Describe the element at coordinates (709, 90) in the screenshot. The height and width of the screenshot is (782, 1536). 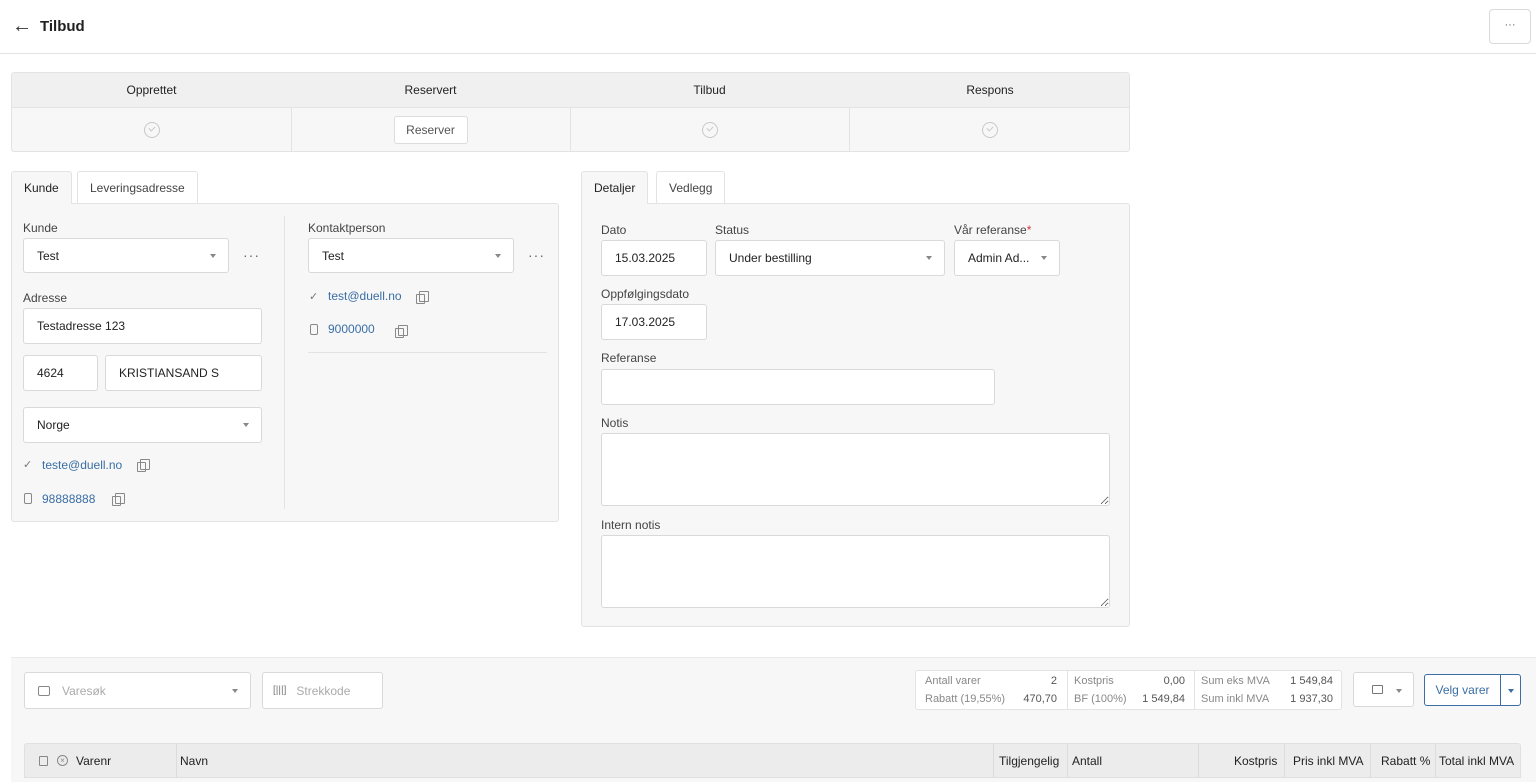
I see `step-label: Tilbud` at that location.